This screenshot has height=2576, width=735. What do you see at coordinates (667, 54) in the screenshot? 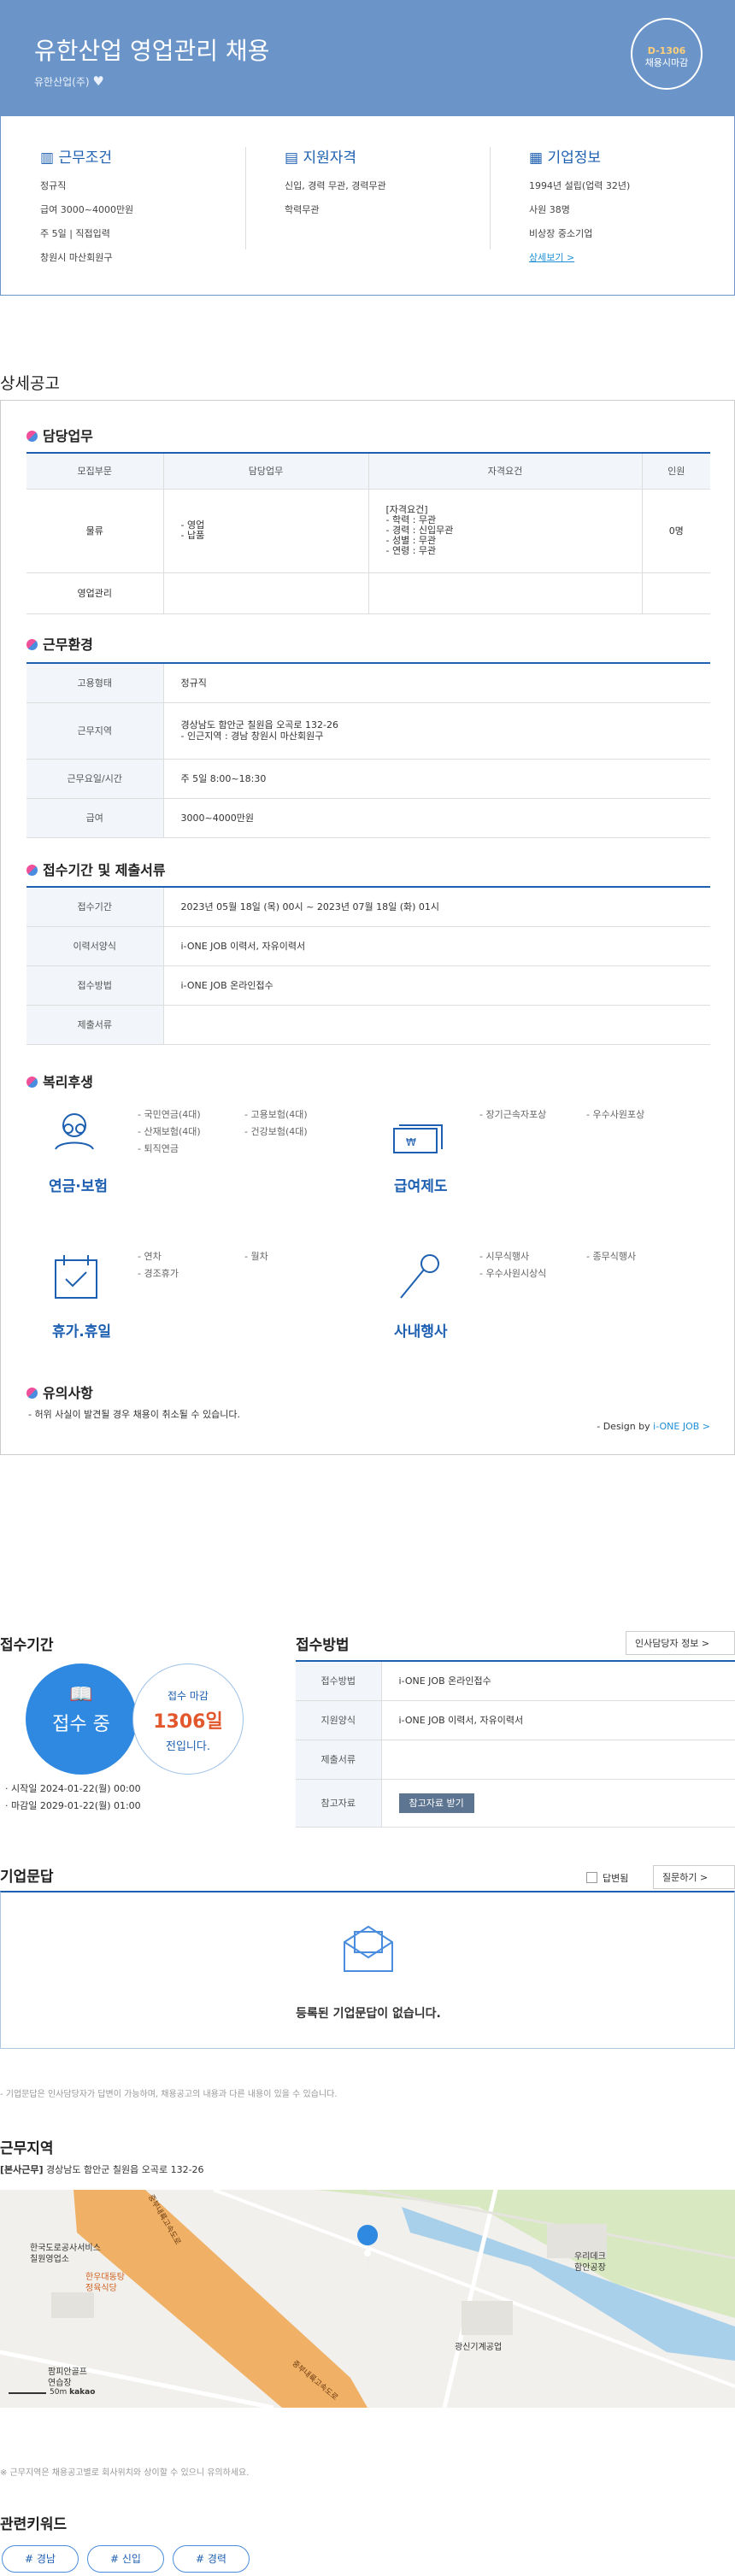
I see `dday-badge: D-1306 채용시마감` at bounding box center [667, 54].